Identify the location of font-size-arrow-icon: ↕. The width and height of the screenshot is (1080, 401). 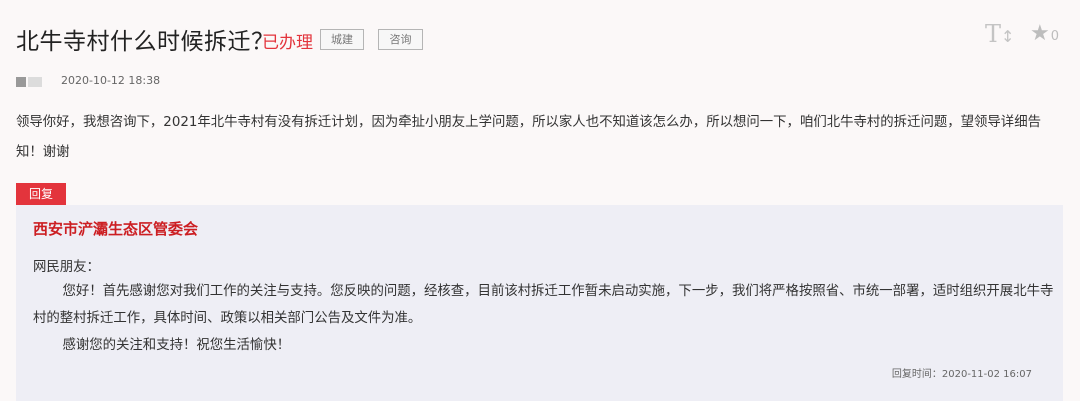
(1008, 36).